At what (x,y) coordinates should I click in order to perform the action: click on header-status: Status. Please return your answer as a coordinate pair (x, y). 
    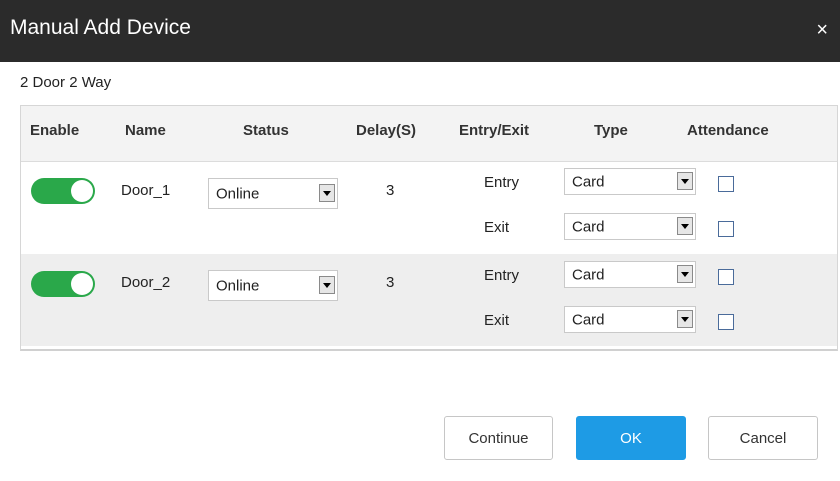
    Looking at the image, I should click on (266, 130).